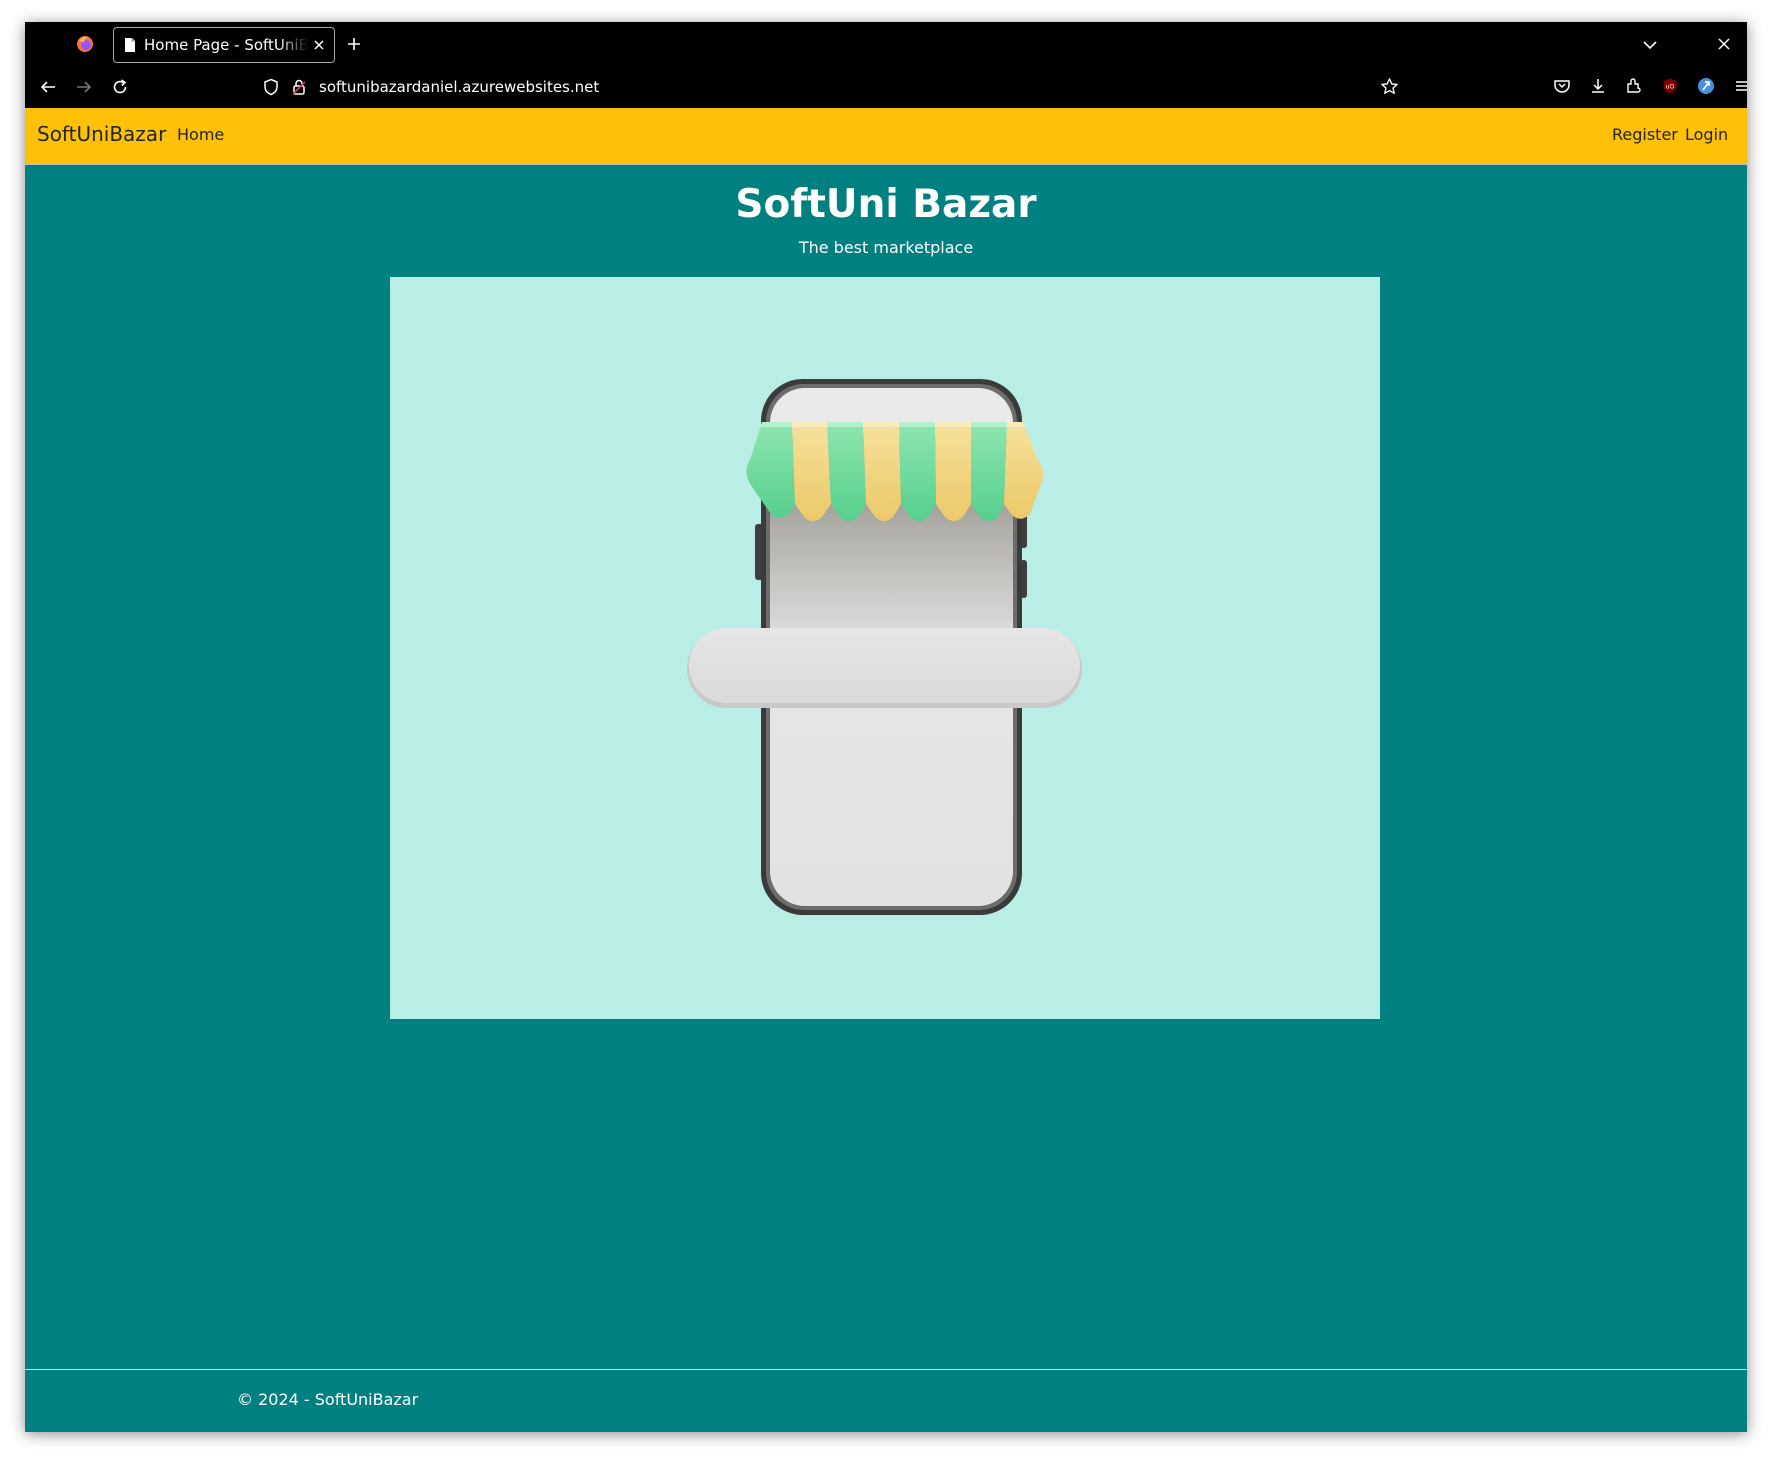 The height and width of the screenshot is (1460, 1772). I want to click on close-tab-icon, so click(319, 45).